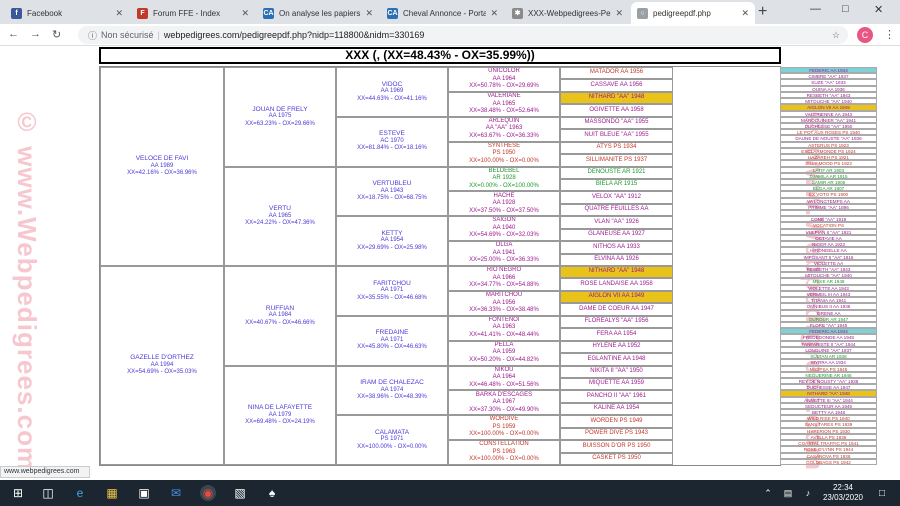 The width and height of the screenshot is (900, 506). Describe the element at coordinates (828, 461) in the screenshot. I see `gen6-cell: GOLDBAGS PS 1942` at that location.